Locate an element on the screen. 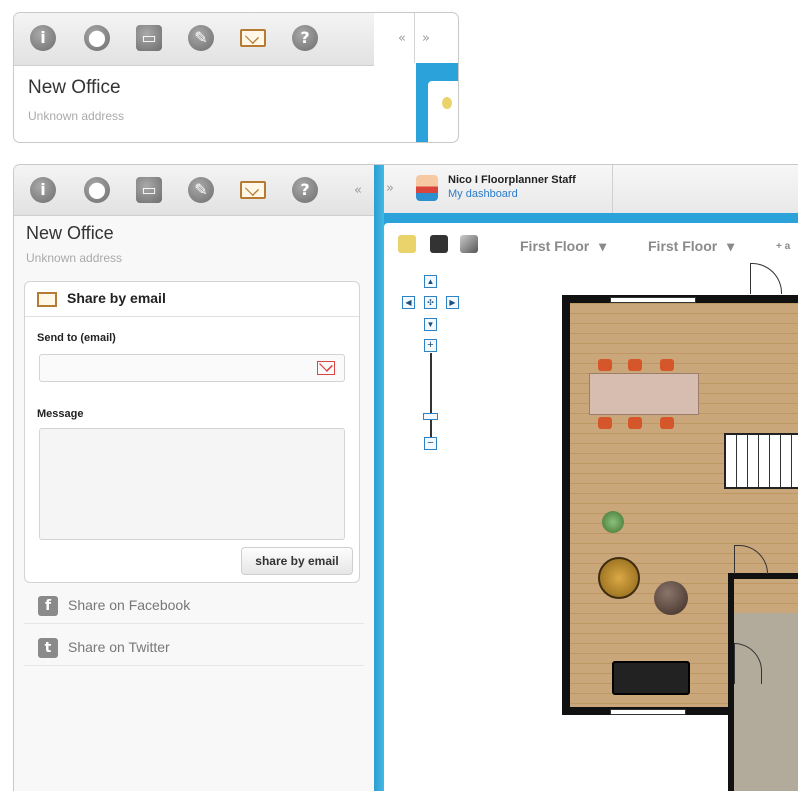 The width and height of the screenshot is (798, 791). save-icon is located at coordinates (439, 244).